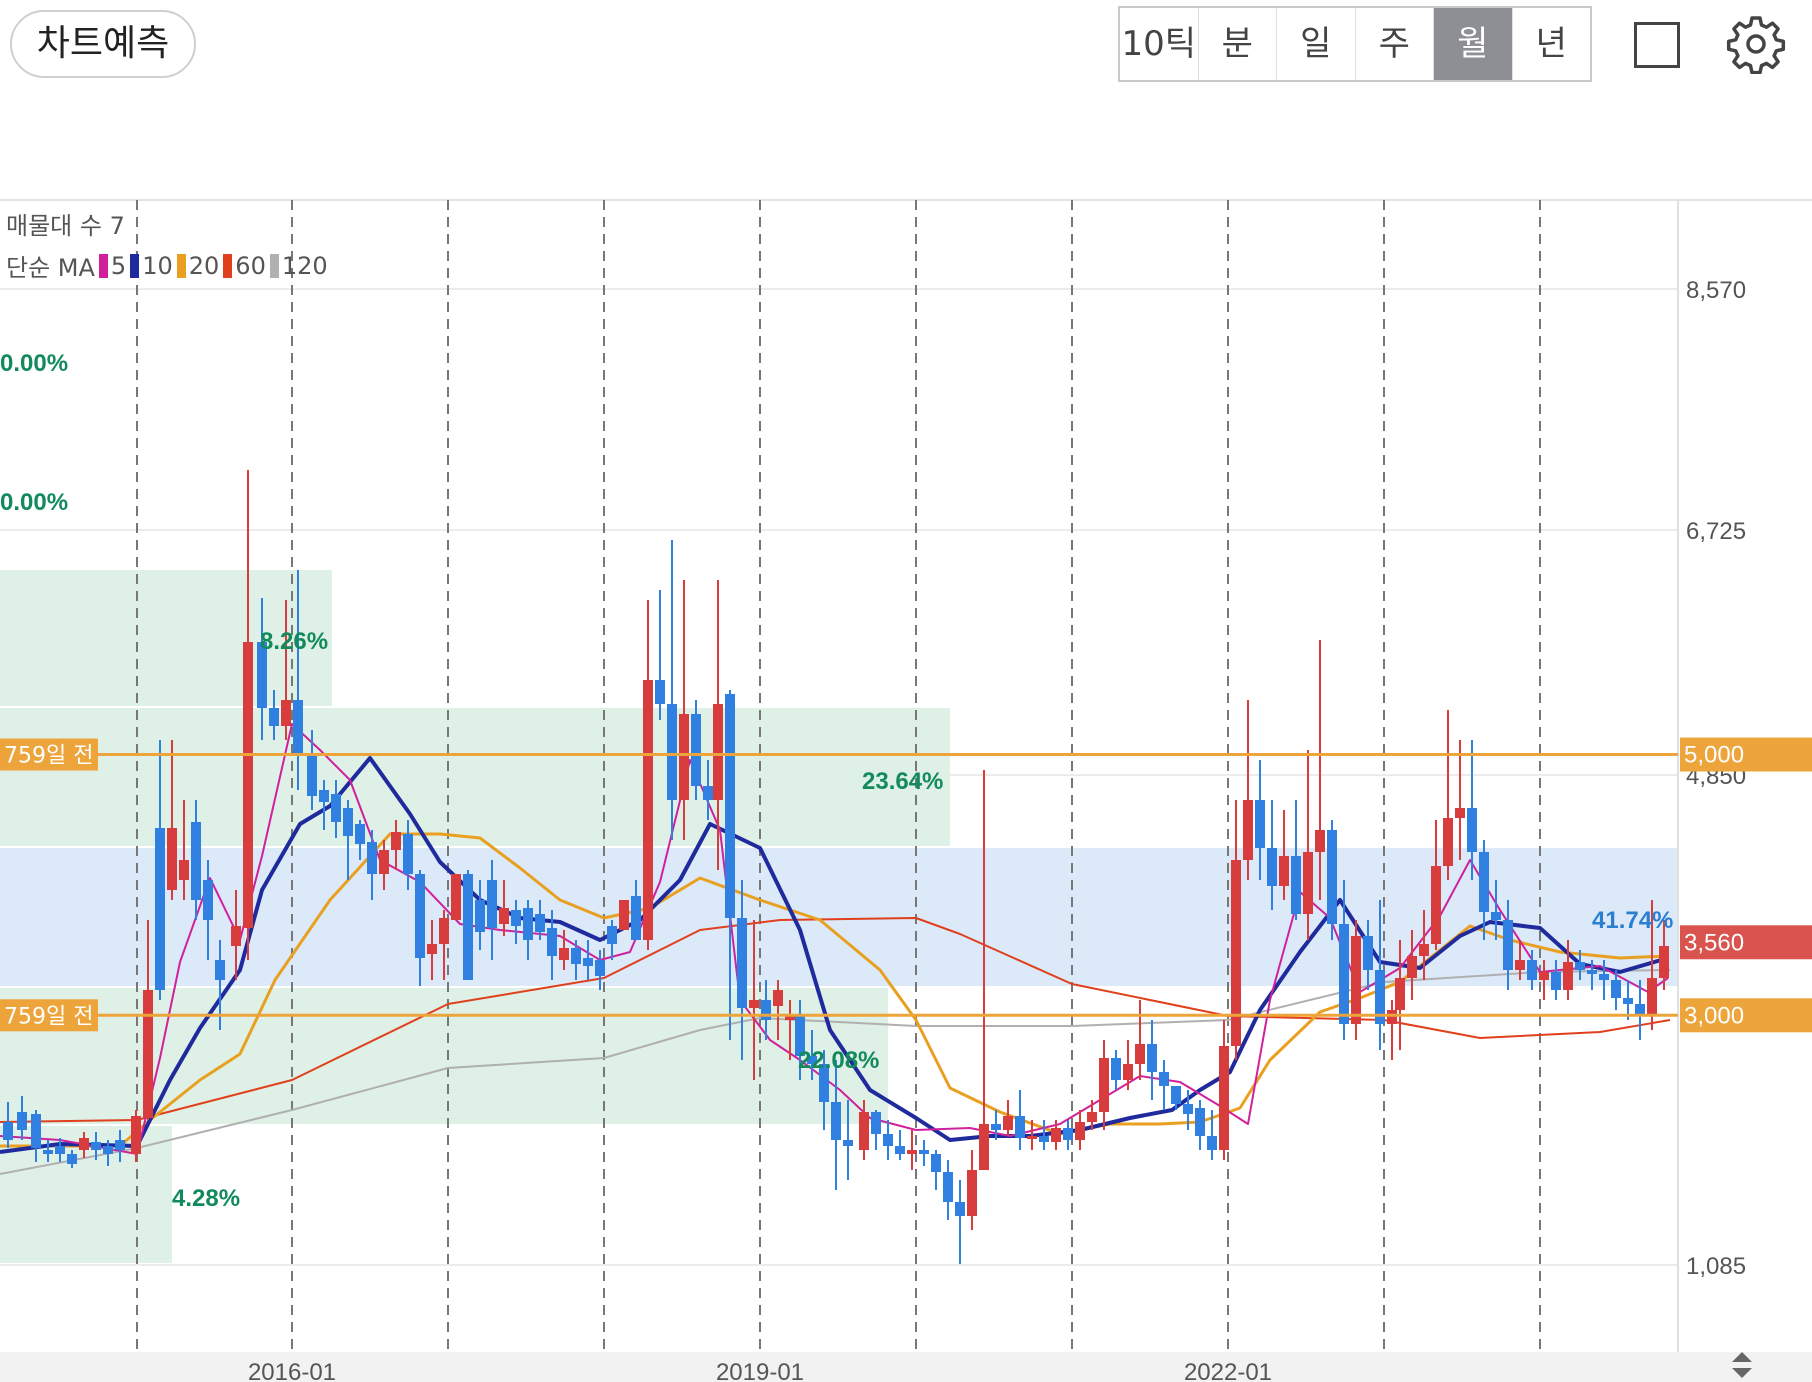 The height and width of the screenshot is (1382, 1812). What do you see at coordinates (103, 265) in the screenshot?
I see `ma5-swatch` at bounding box center [103, 265].